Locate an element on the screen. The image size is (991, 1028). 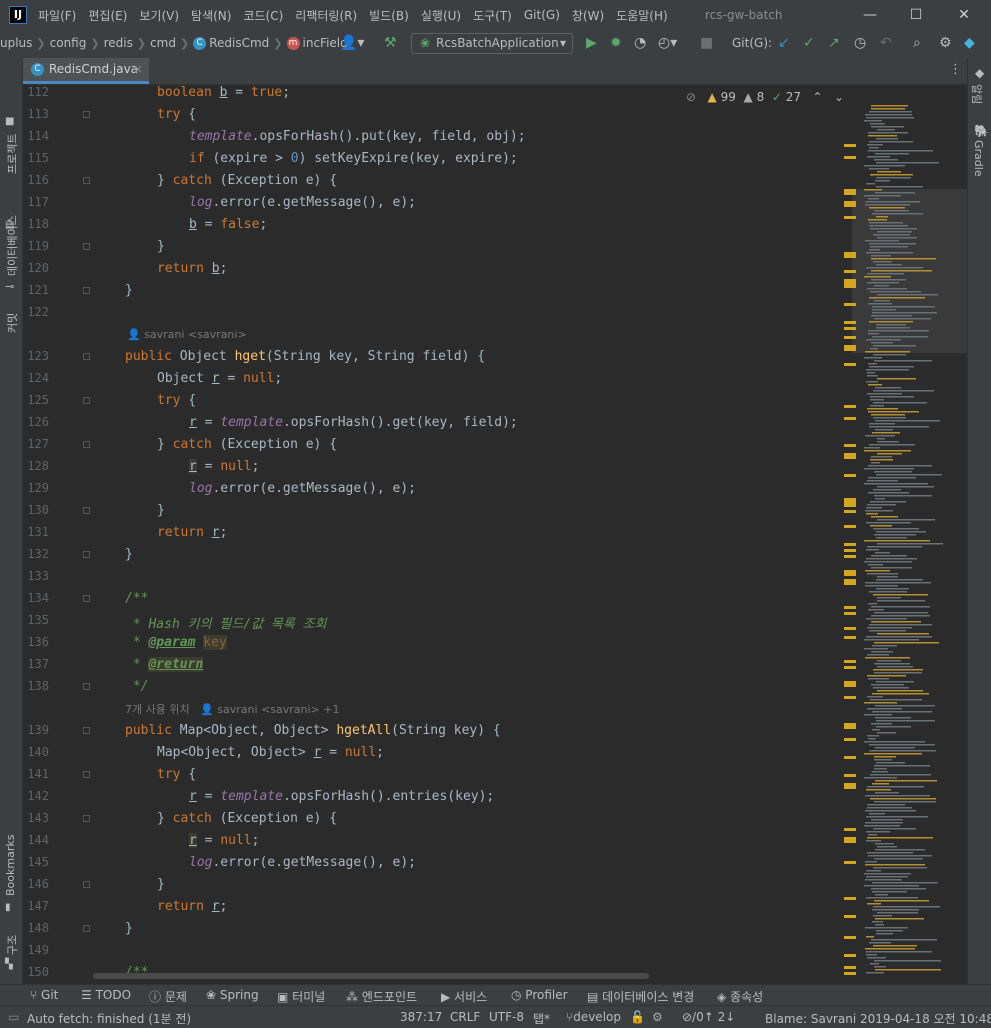
git-history-icon: ◷ is located at coordinates (860, 43).